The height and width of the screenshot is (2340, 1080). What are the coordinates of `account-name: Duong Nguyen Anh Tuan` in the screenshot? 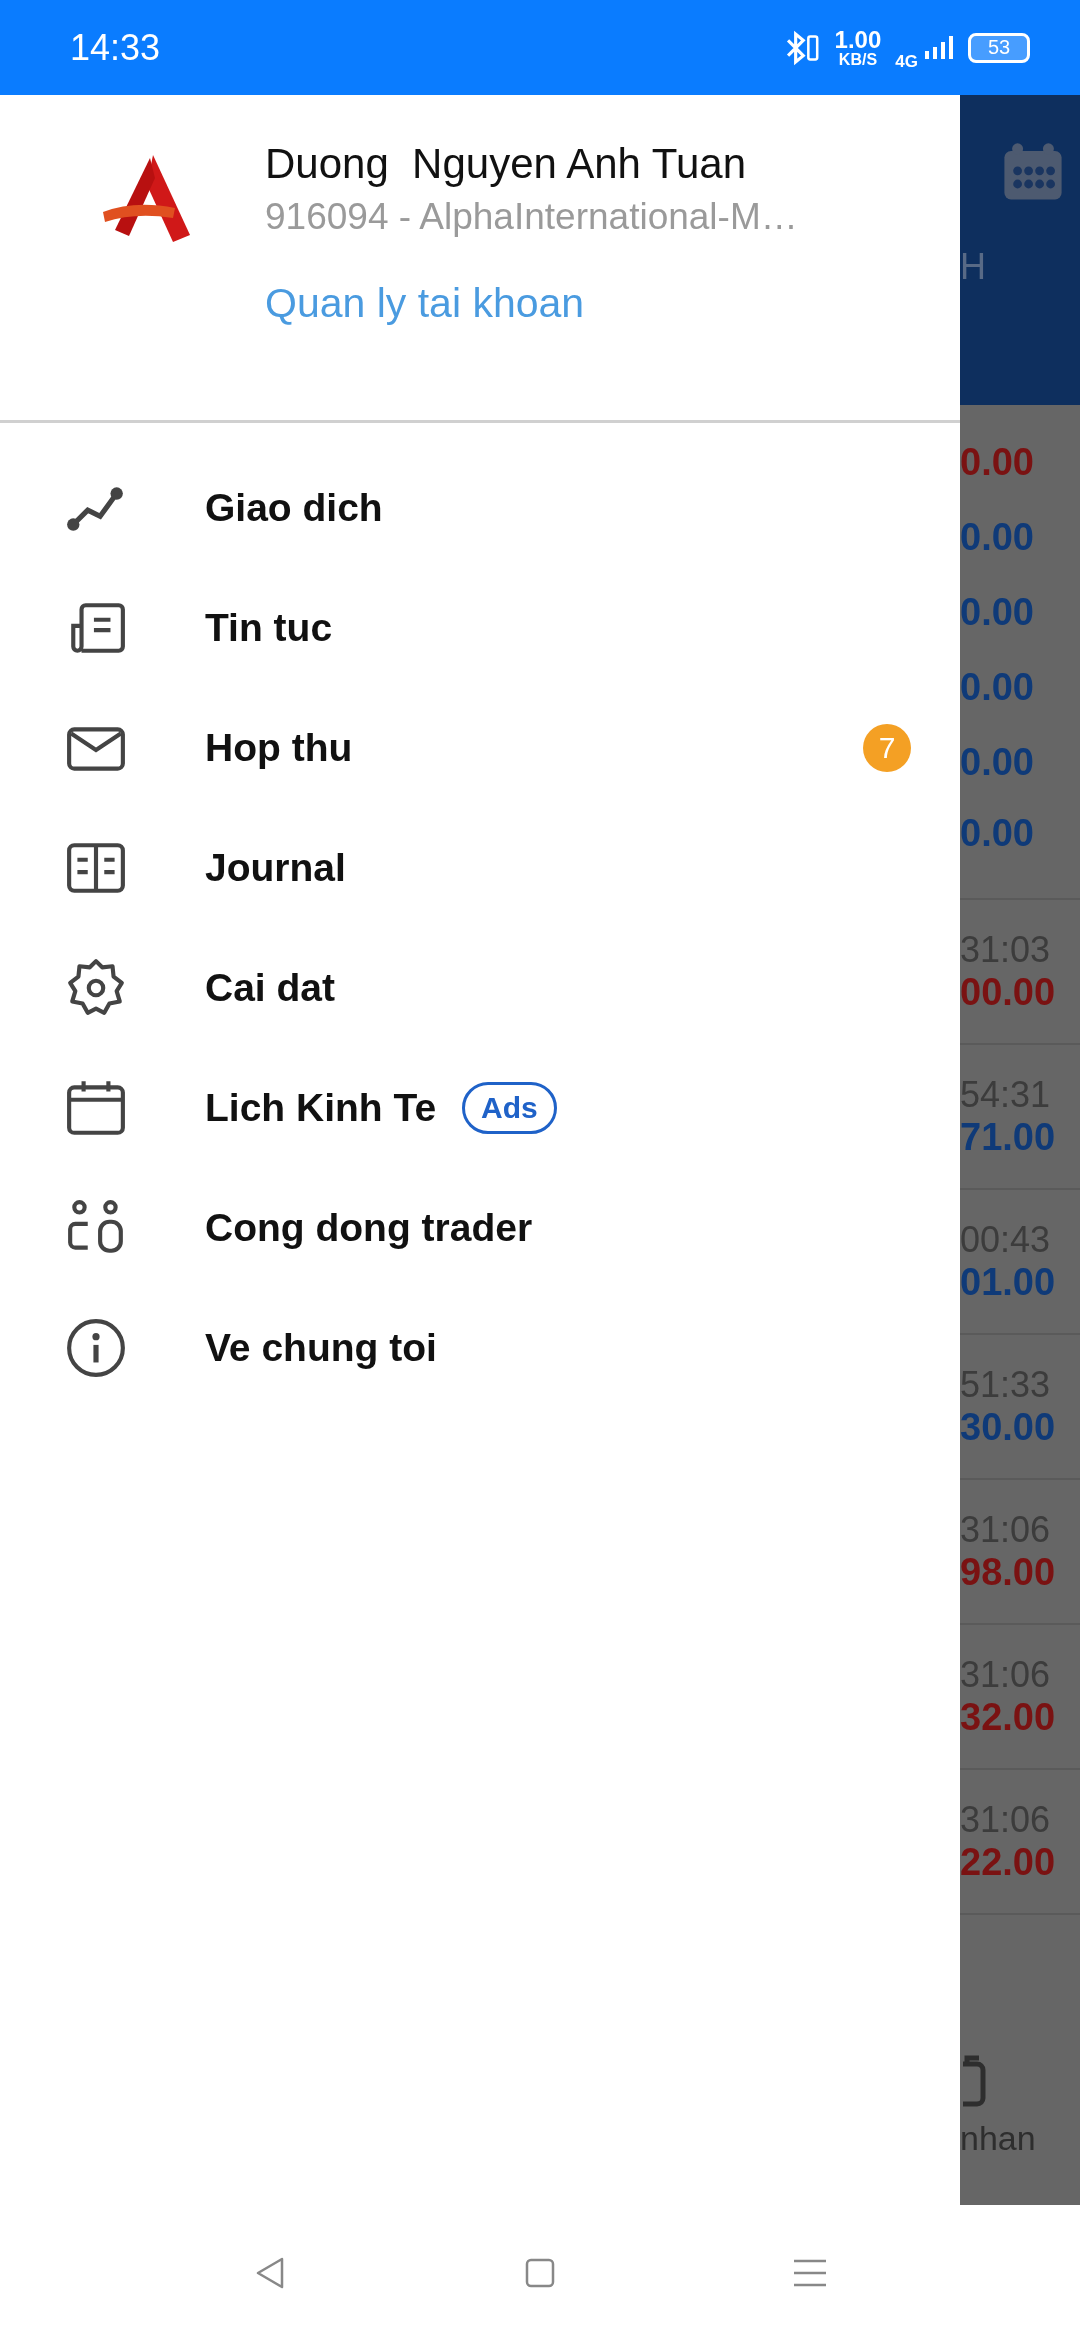 It's located at (506, 164).